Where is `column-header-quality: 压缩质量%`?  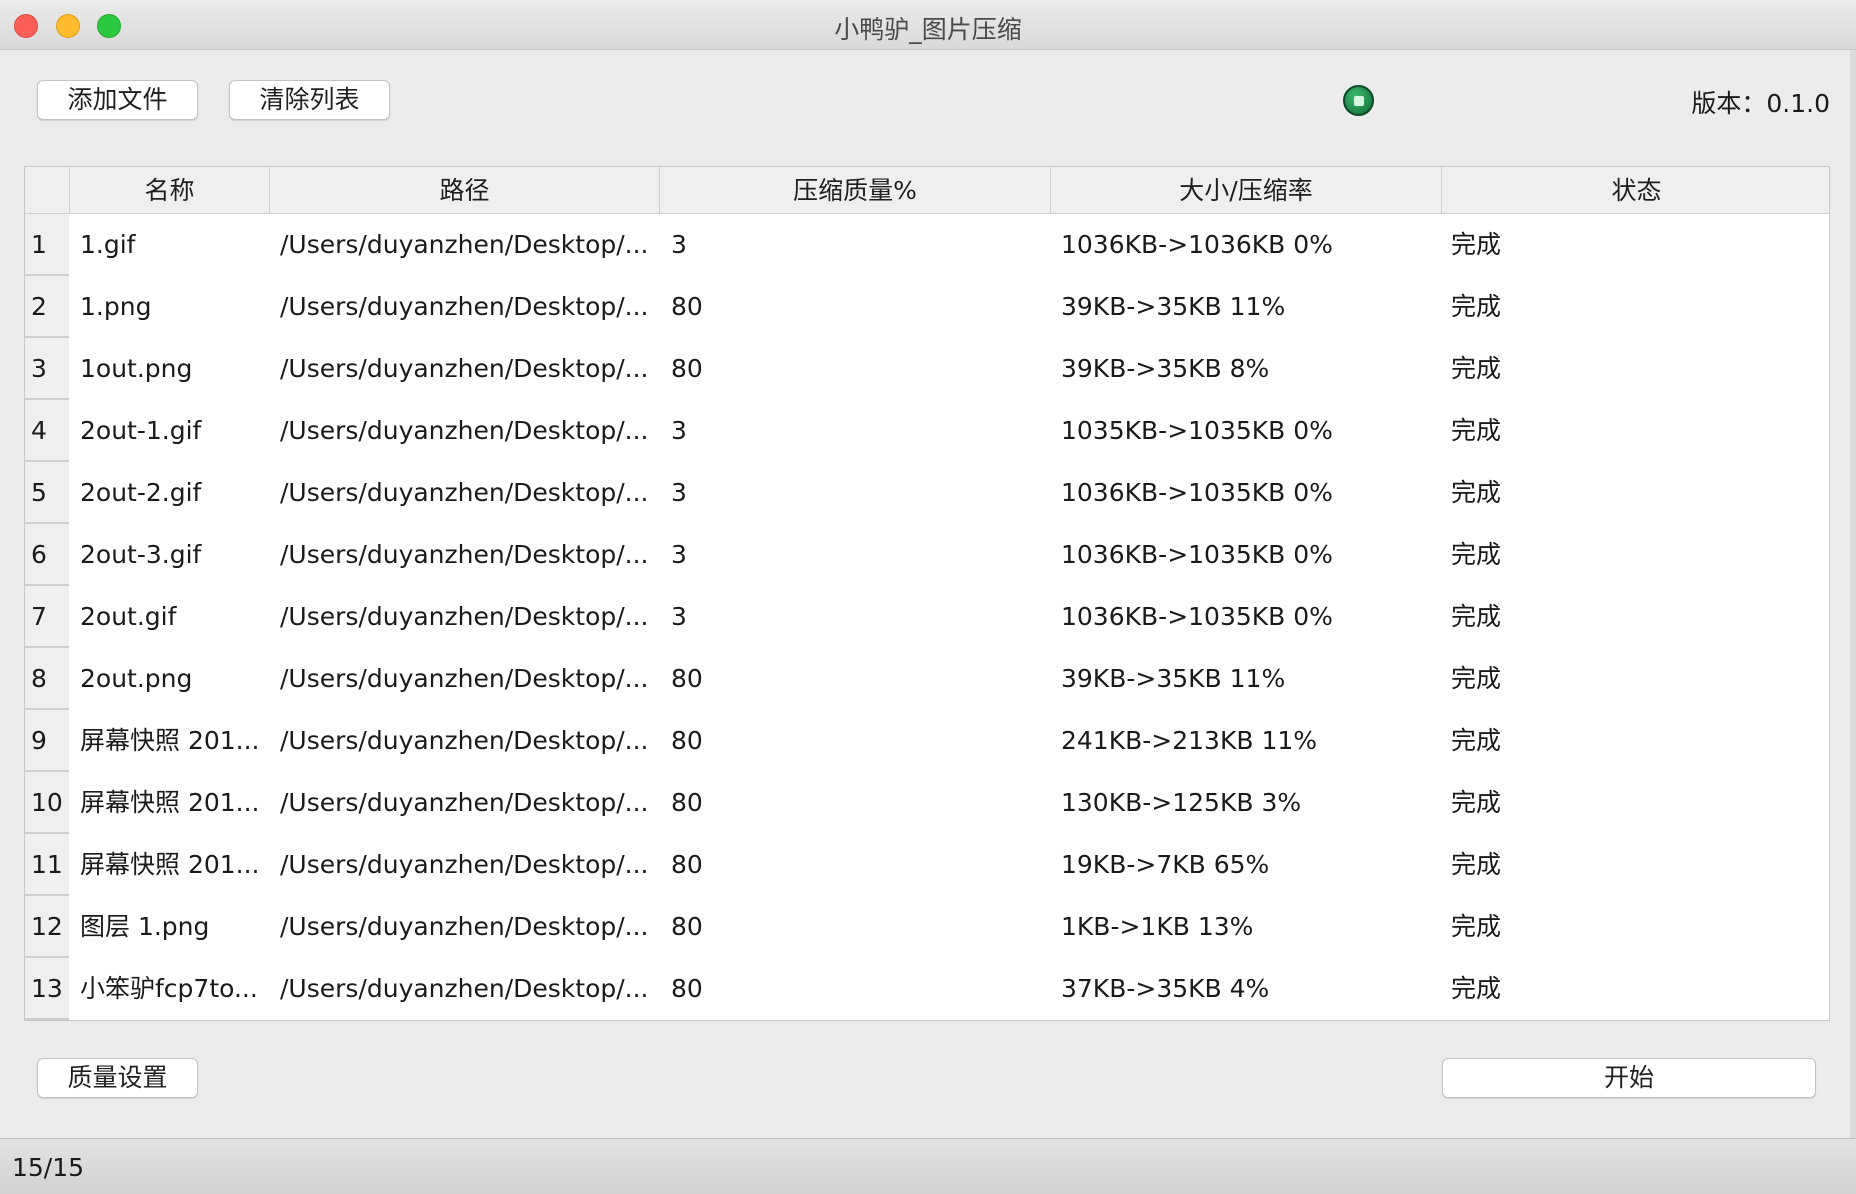
column-header-quality: 压缩质量% is located at coordinates (854, 190).